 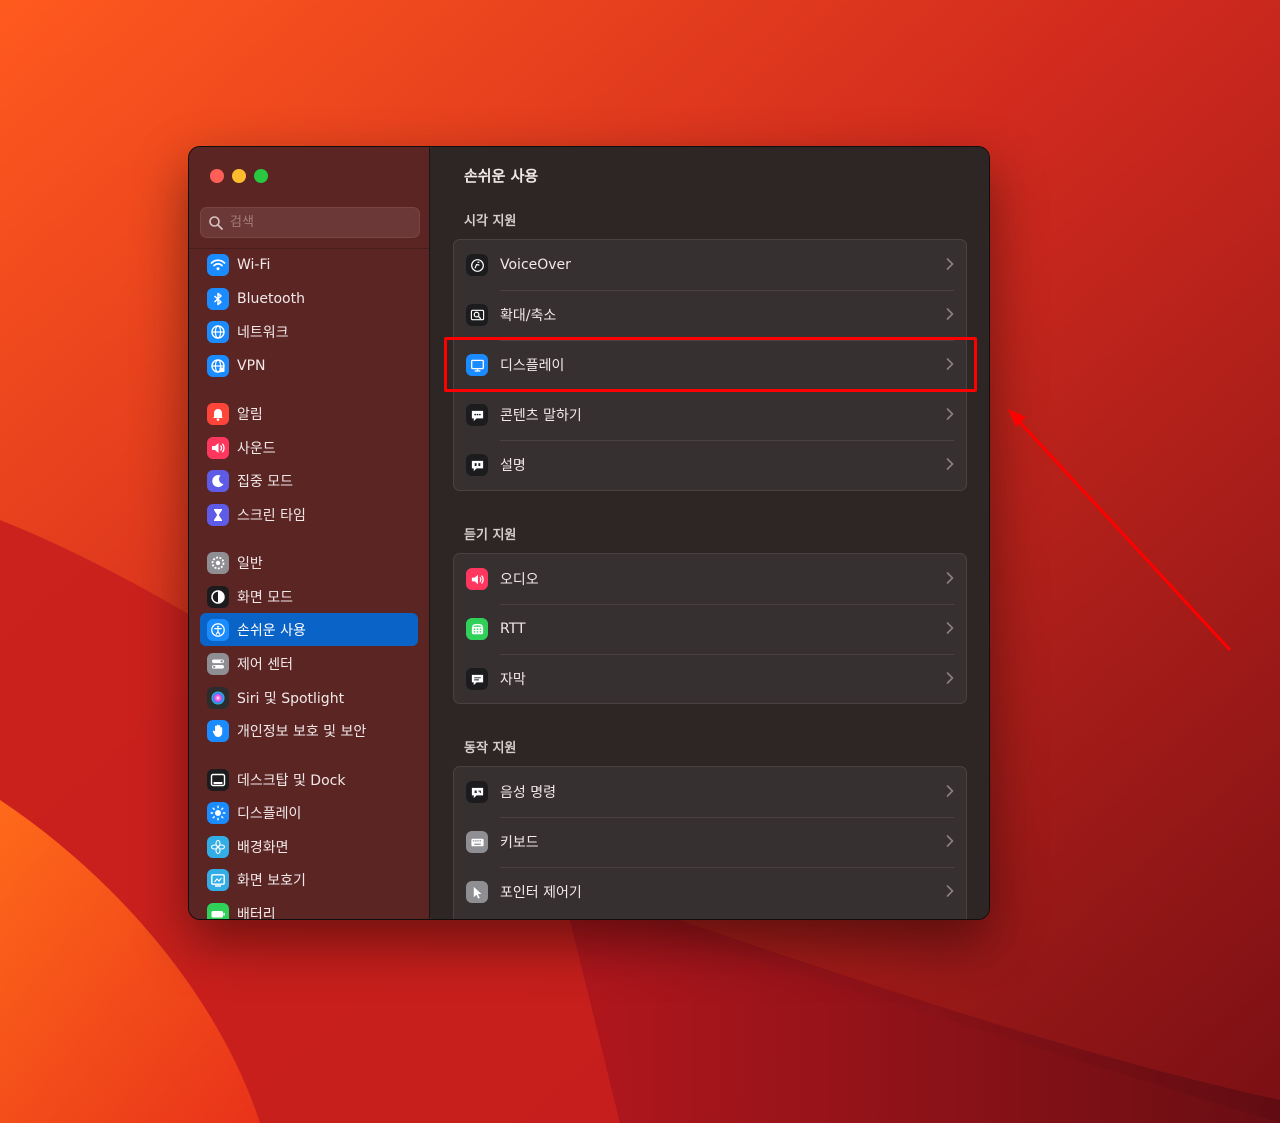 I want to click on sidebar: Wi-Fi Bluetooth 네트워크 VPN, so click(x=309, y=533).